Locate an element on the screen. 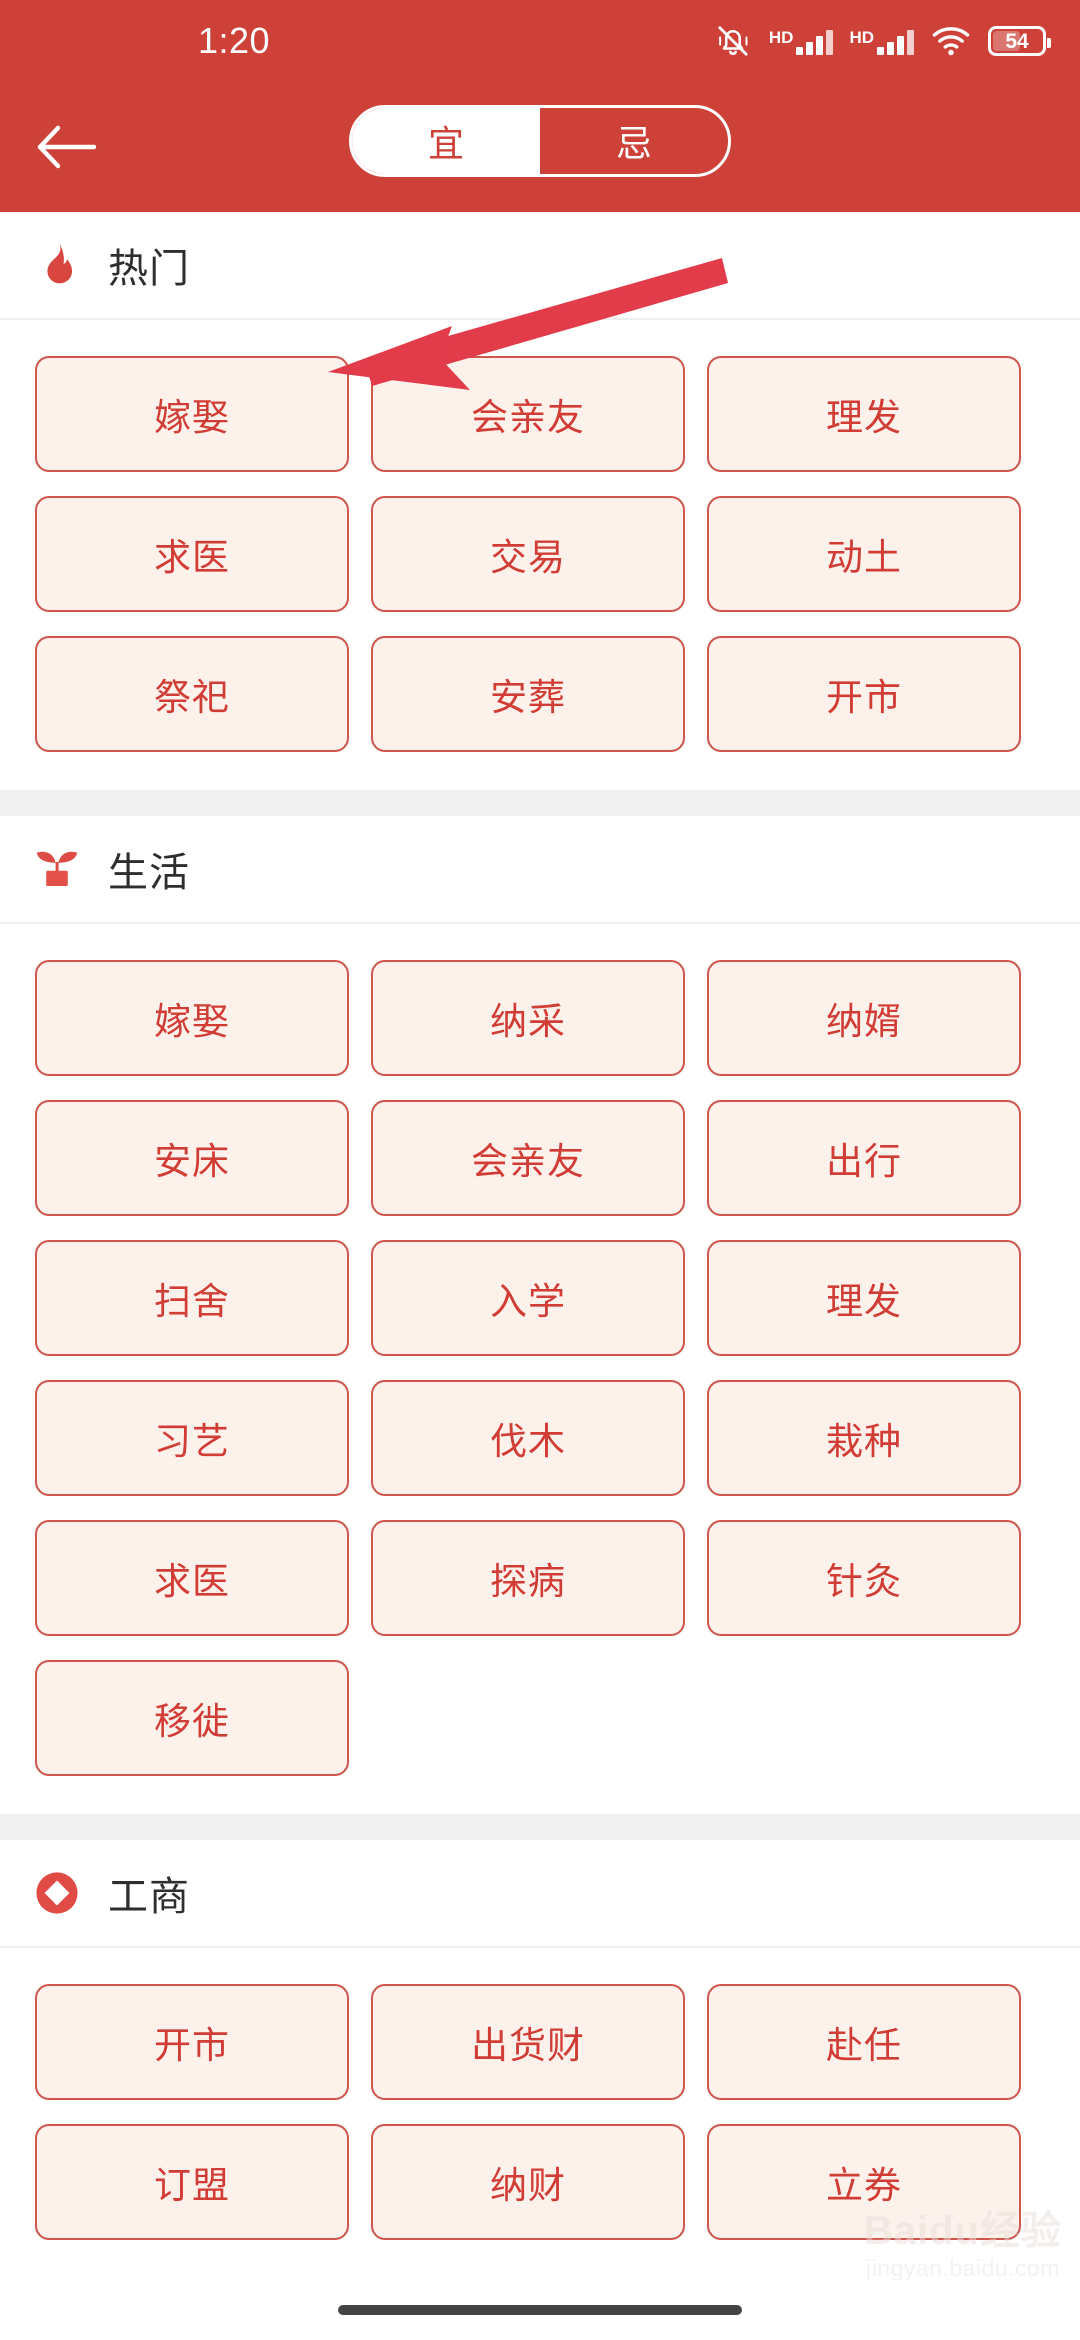 The height and width of the screenshot is (2340, 1080). tile-item: 安床 is located at coordinates (192, 1158).